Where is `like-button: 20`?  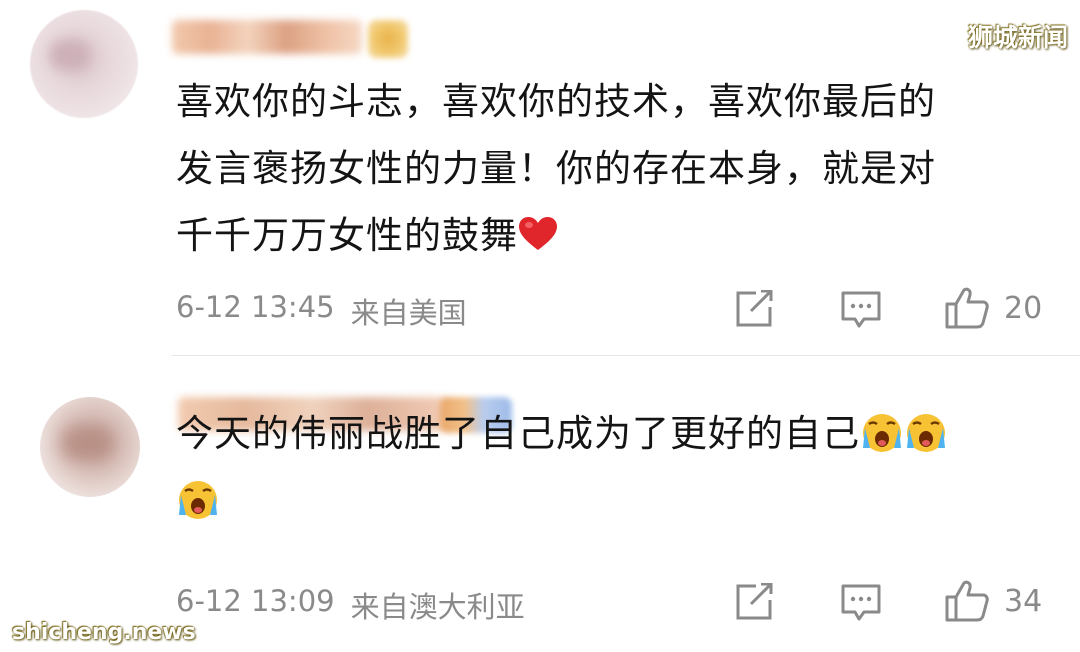 like-button: 20 is located at coordinates (993, 308).